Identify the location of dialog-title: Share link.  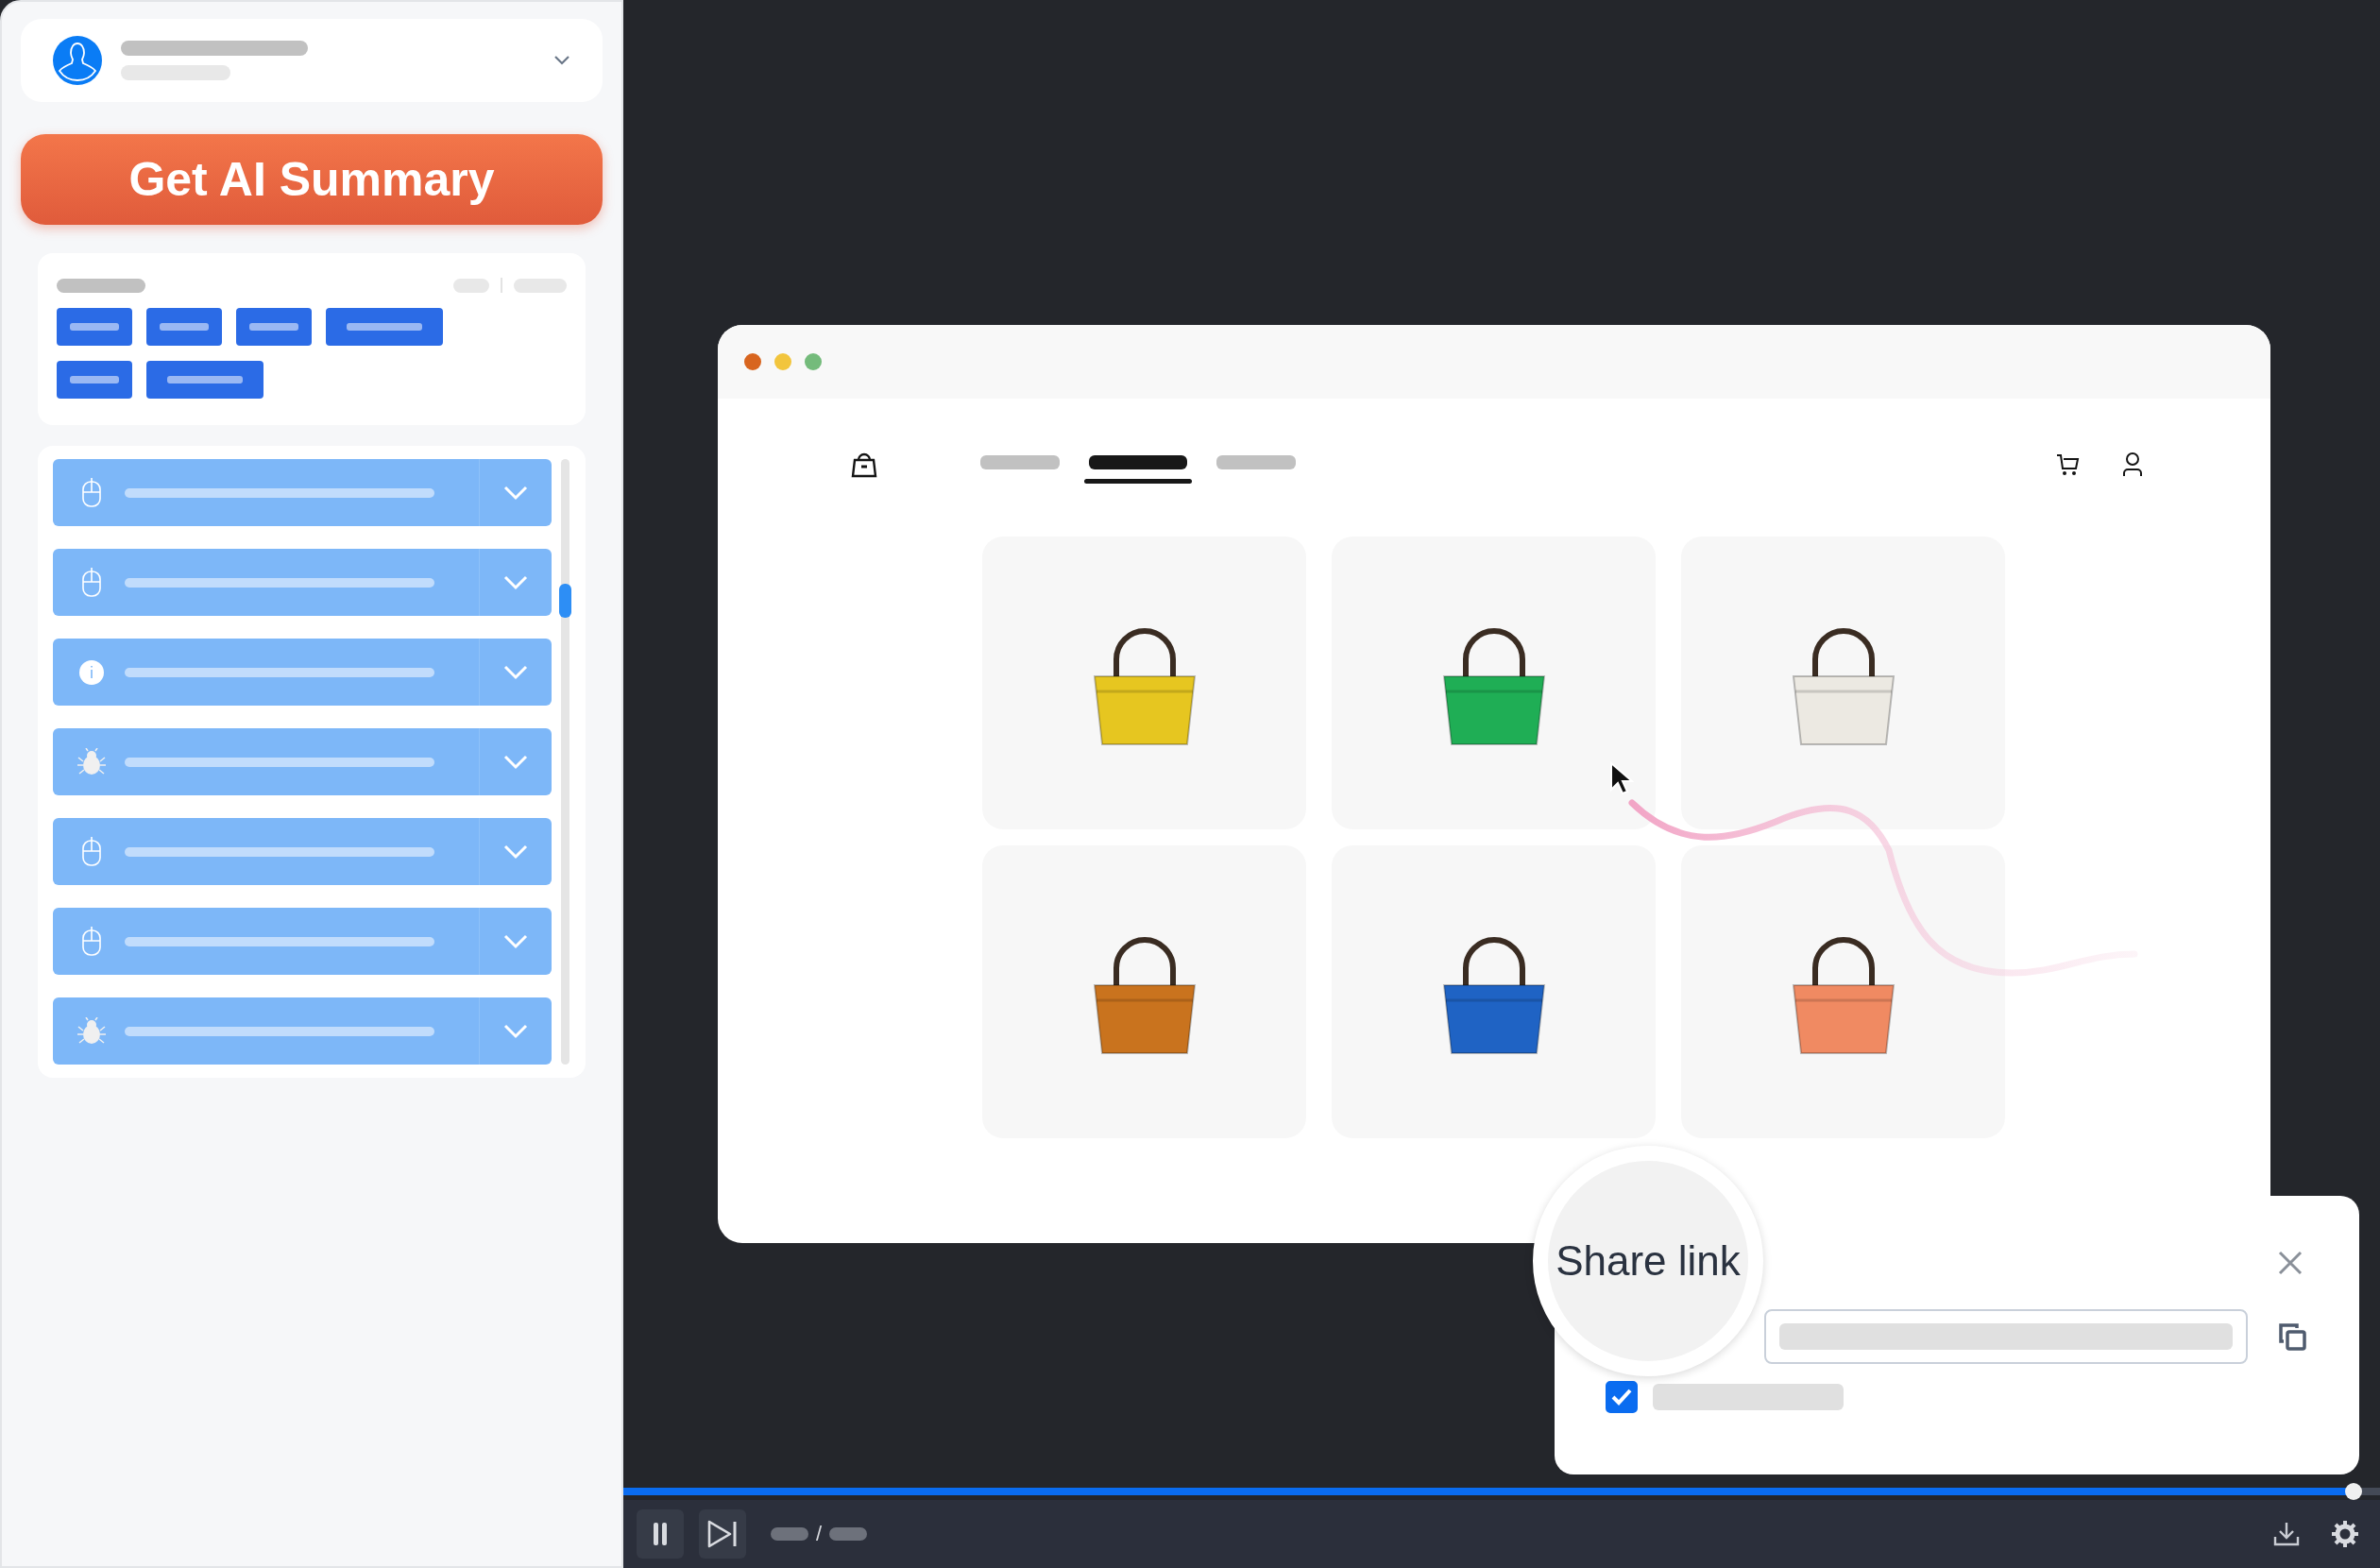
(1648, 1261).